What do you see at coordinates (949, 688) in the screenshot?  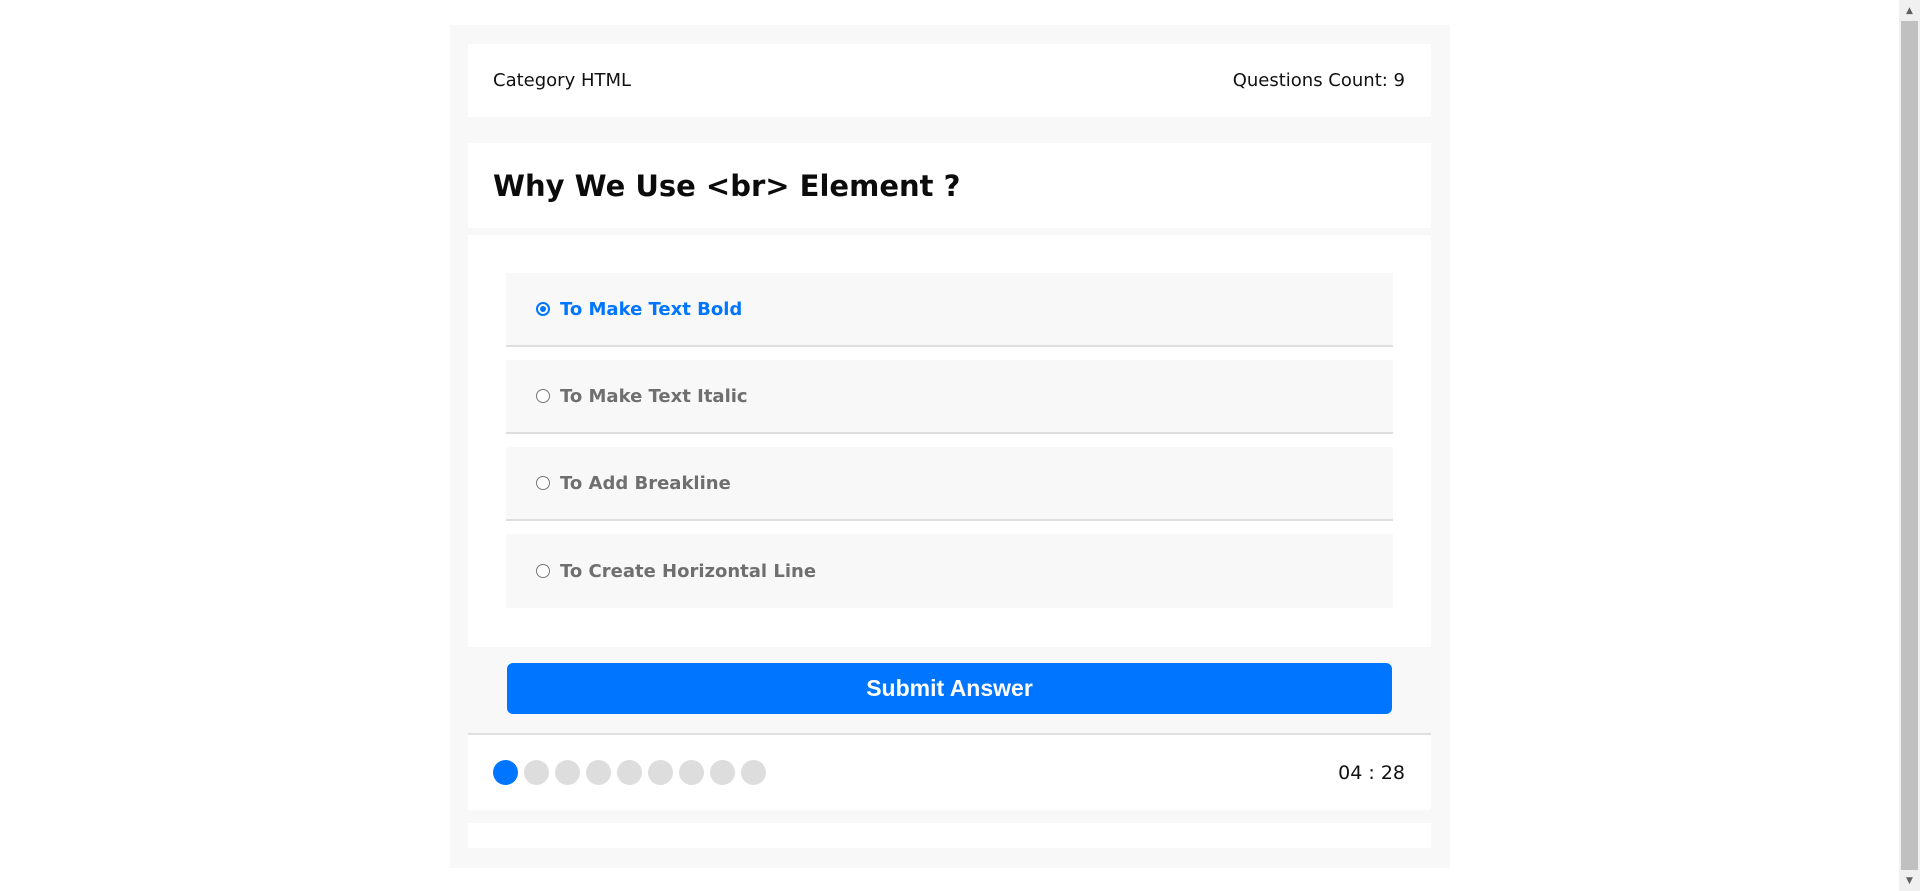 I see `submit-answer-button: Submit Answer` at bounding box center [949, 688].